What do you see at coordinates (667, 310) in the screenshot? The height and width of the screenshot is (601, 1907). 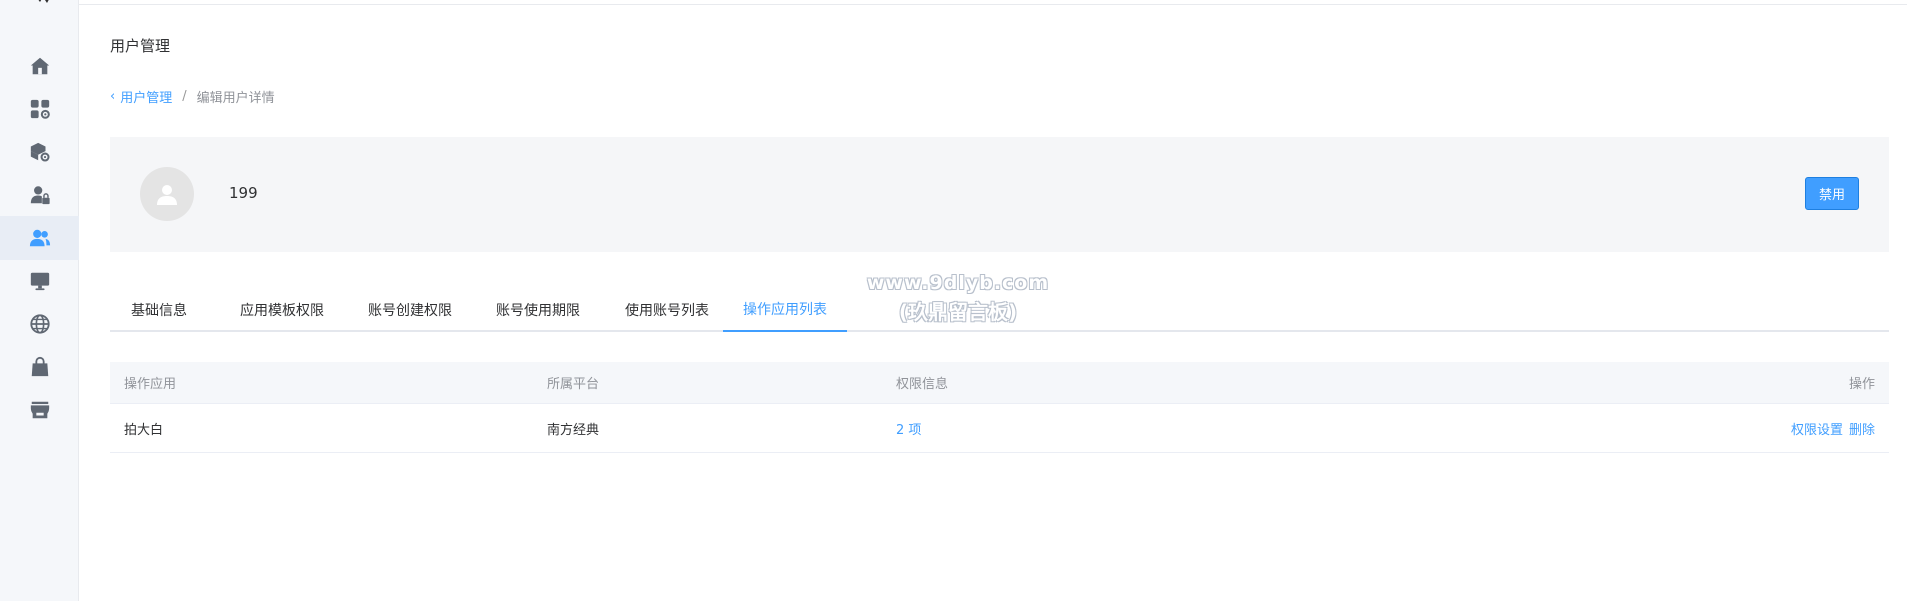 I see `tab-used-account-list: 使用账号列表` at bounding box center [667, 310].